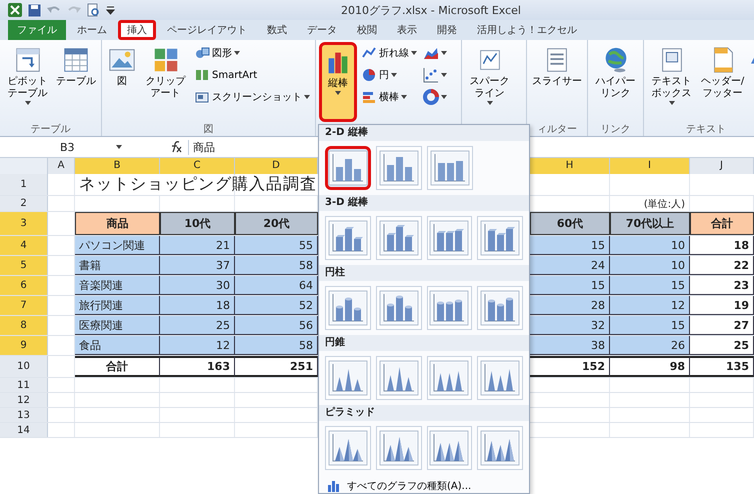 The image size is (754, 494). What do you see at coordinates (24, 223) in the screenshot?
I see `row-header: 3` at bounding box center [24, 223].